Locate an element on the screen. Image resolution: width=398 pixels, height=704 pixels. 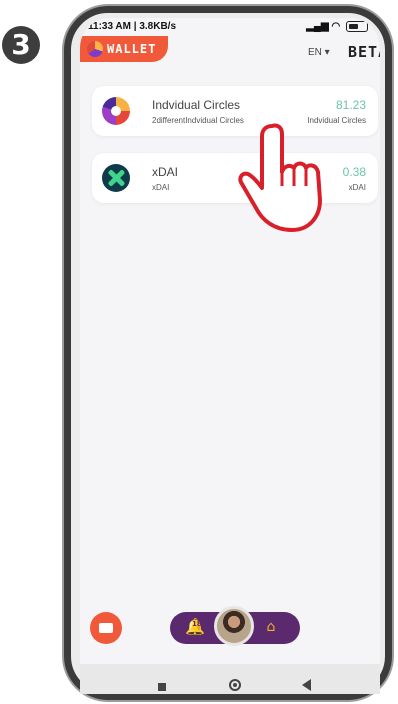
beta-label: BETA is located at coordinates (364, 52).